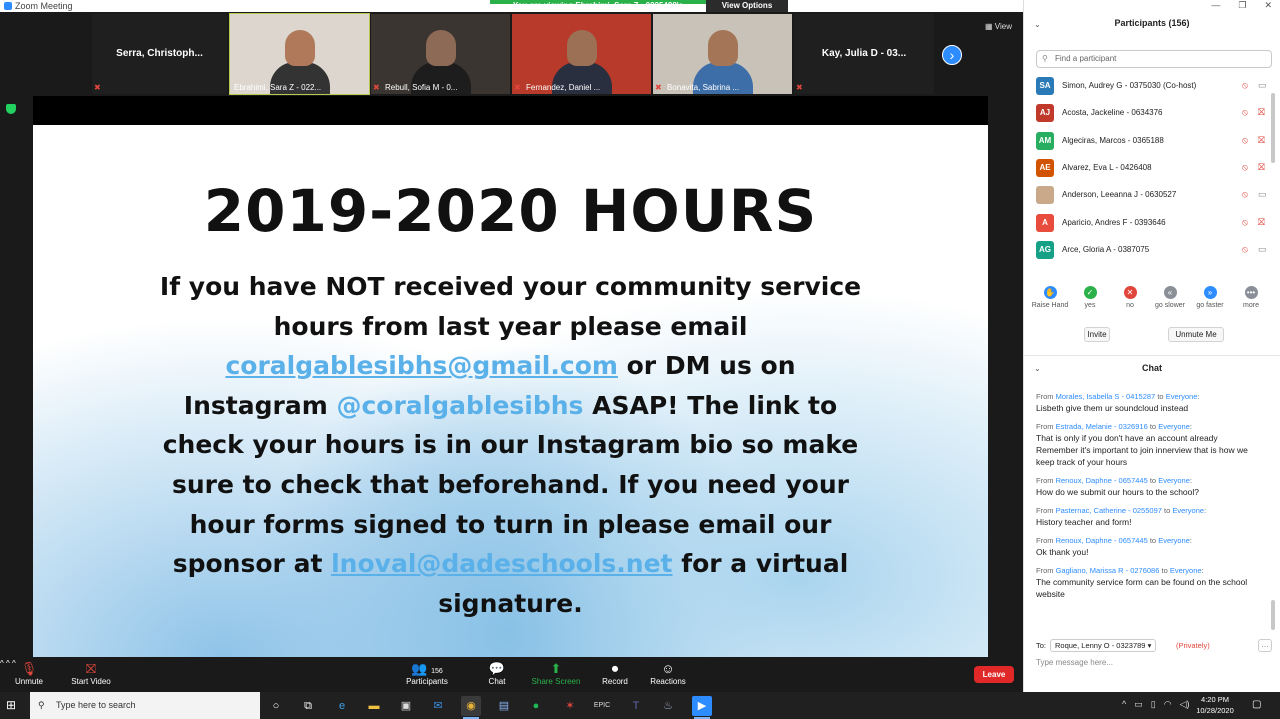 Image resolution: width=1280 pixels, height=719 pixels. What do you see at coordinates (952, 55) in the screenshot?
I see `next-thumbnails-arrow-icon: ›` at bounding box center [952, 55].